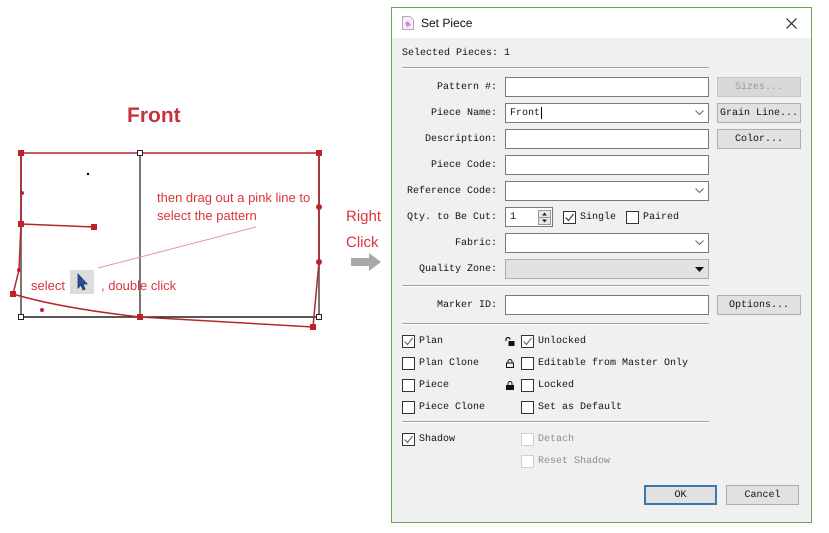 Image resolution: width=829 pixels, height=533 pixels. I want to click on checkbox-label: Unlocked, so click(562, 341).